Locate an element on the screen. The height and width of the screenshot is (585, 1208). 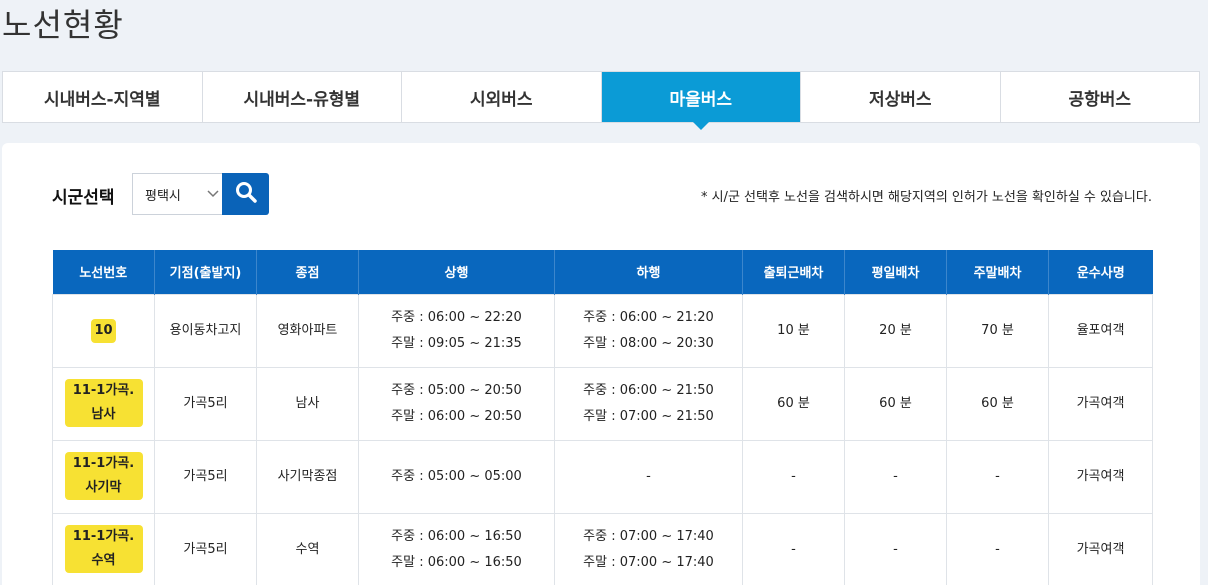
col-up: 상행 is located at coordinates (456, 272).